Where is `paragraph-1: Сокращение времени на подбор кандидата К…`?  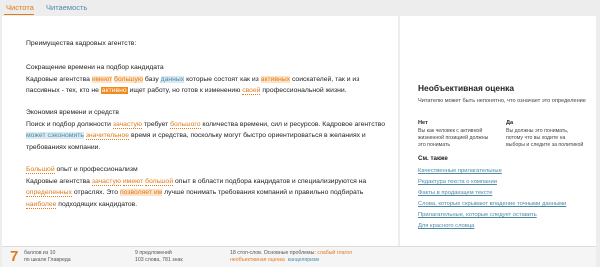 paragraph-1: Сокращение времени на подбор кандидата К… is located at coordinates (206, 79).